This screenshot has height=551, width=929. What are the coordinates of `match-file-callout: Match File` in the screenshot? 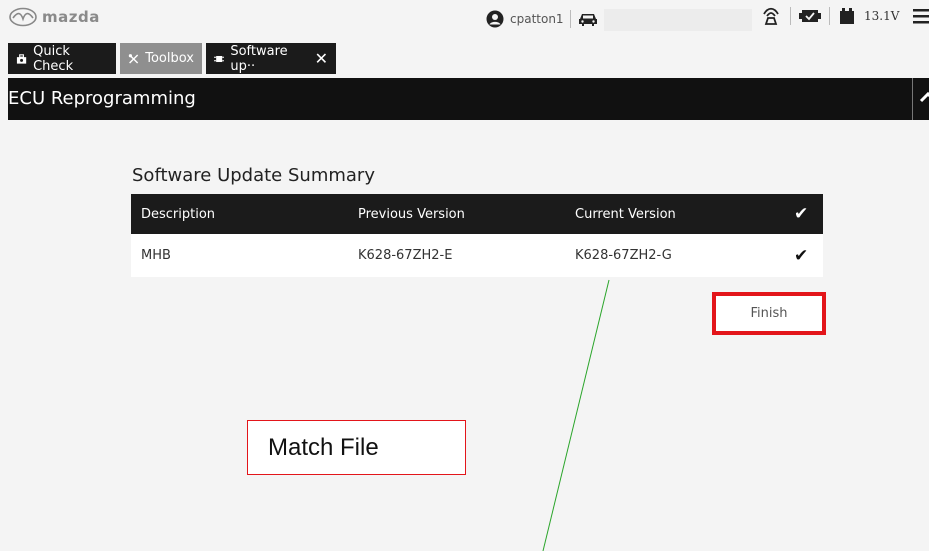 It's located at (356, 447).